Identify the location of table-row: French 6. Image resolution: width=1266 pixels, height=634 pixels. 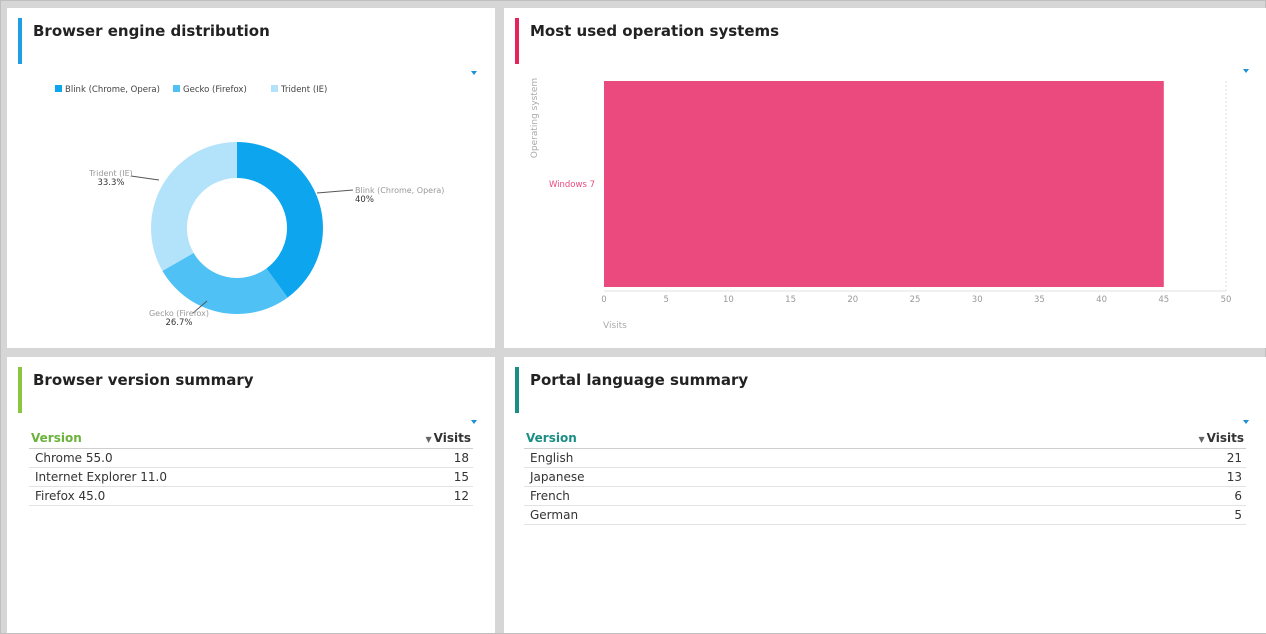
(885, 496).